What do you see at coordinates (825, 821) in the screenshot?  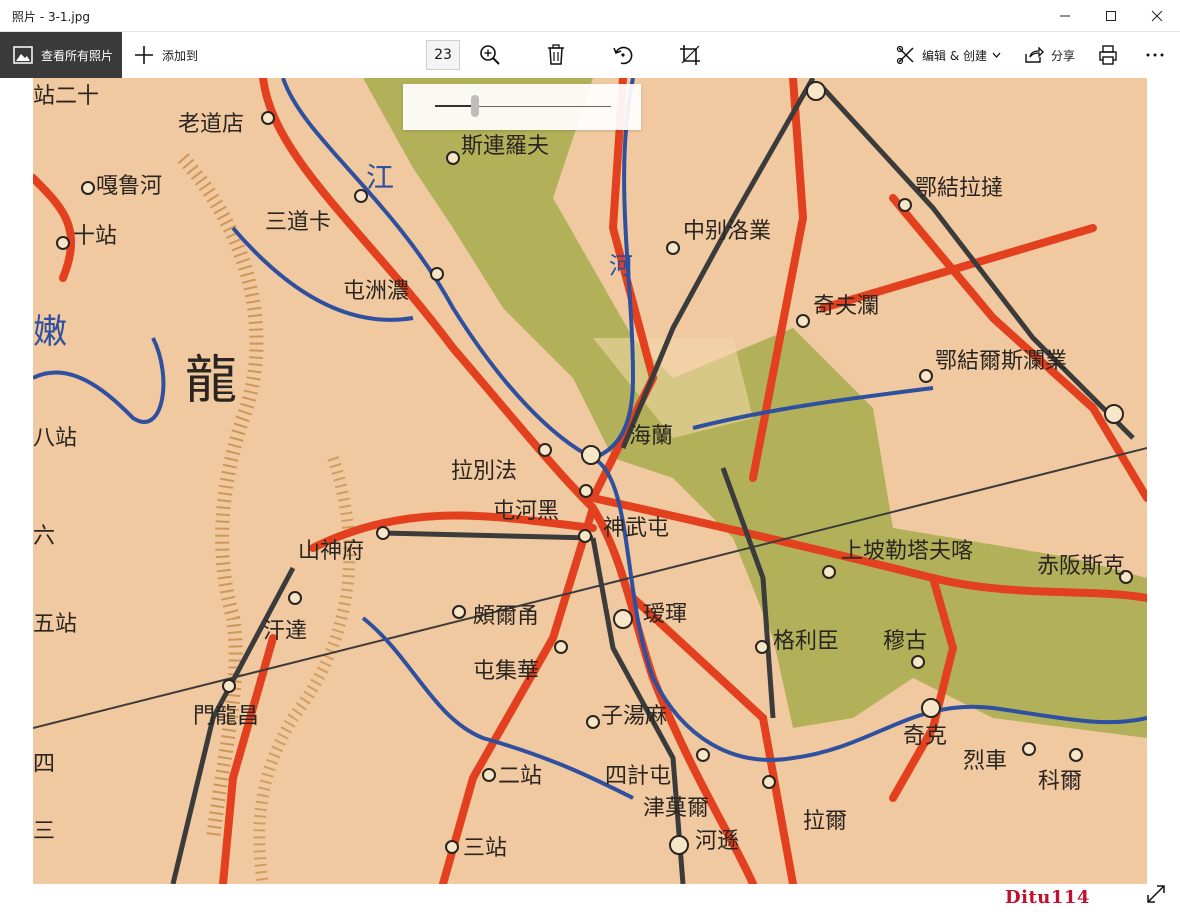 I see `map-label: 拉爾` at bounding box center [825, 821].